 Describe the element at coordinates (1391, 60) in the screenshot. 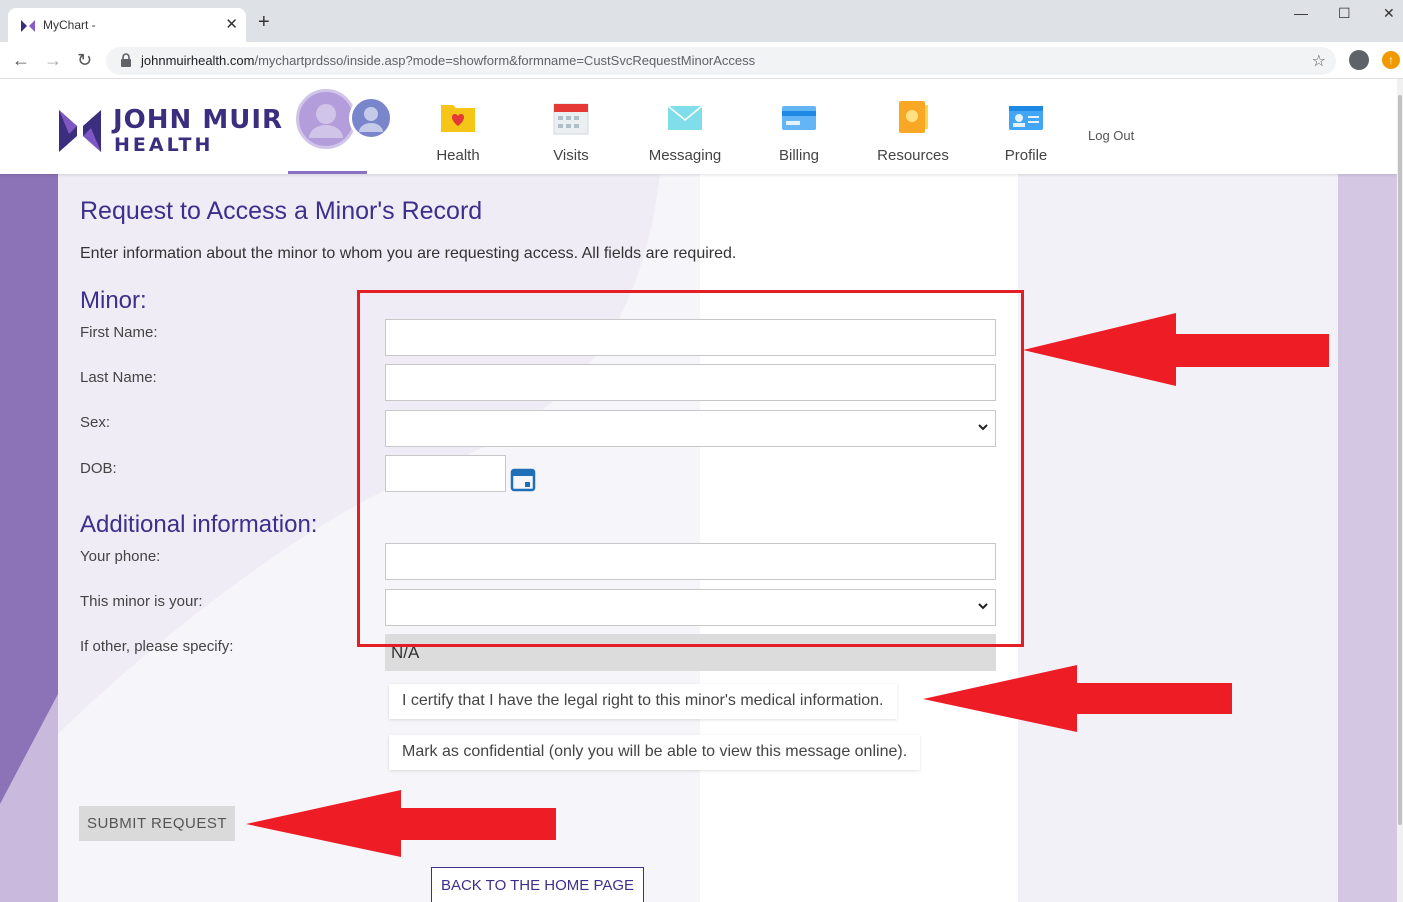

I see `update-icon: ↑` at that location.